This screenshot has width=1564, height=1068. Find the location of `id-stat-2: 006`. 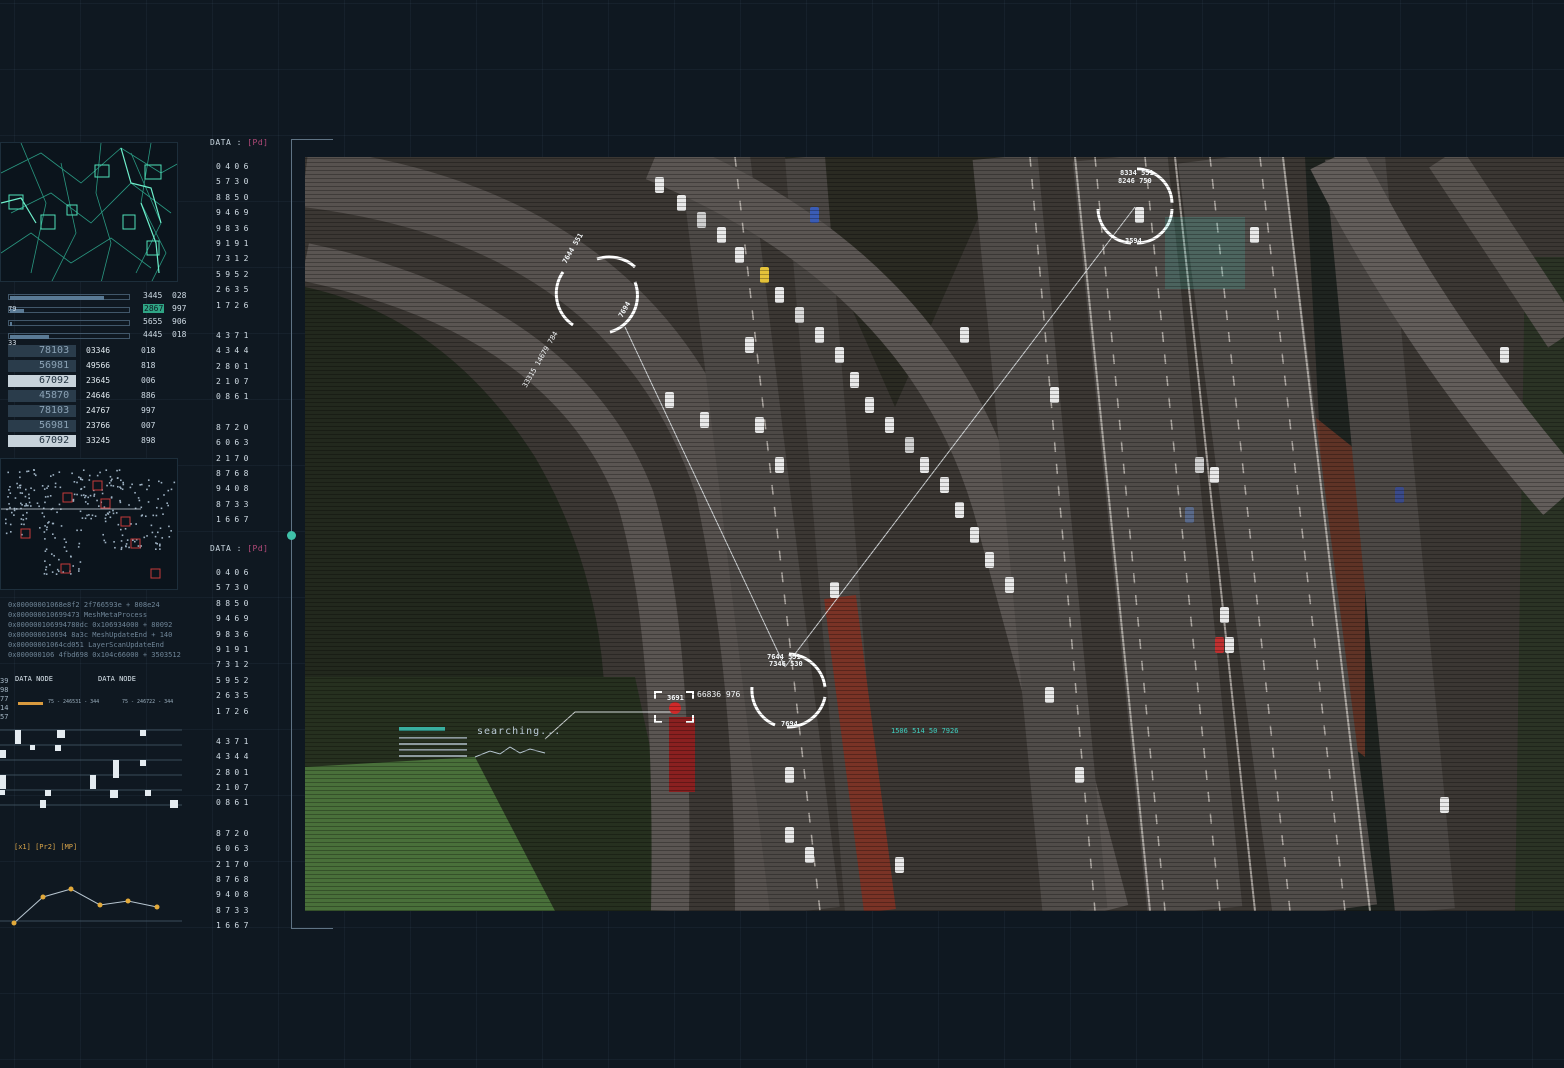

id-stat-2: 006 is located at coordinates (148, 380).